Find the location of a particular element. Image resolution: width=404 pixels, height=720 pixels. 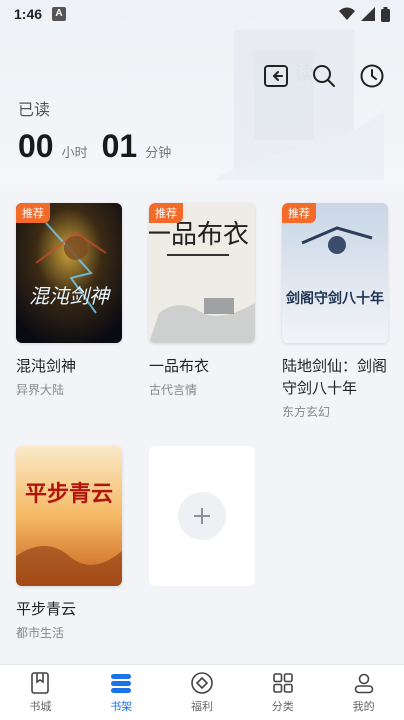

tab-profile: 我的 is located at coordinates (363, 692).